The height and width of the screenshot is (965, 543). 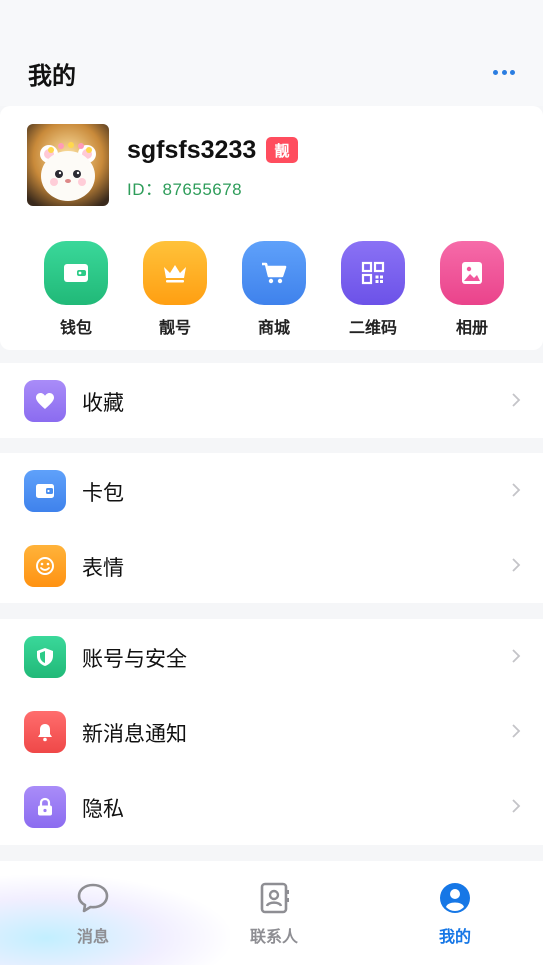 I want to click on card-wallet-icon, so click(x=45, y=491).